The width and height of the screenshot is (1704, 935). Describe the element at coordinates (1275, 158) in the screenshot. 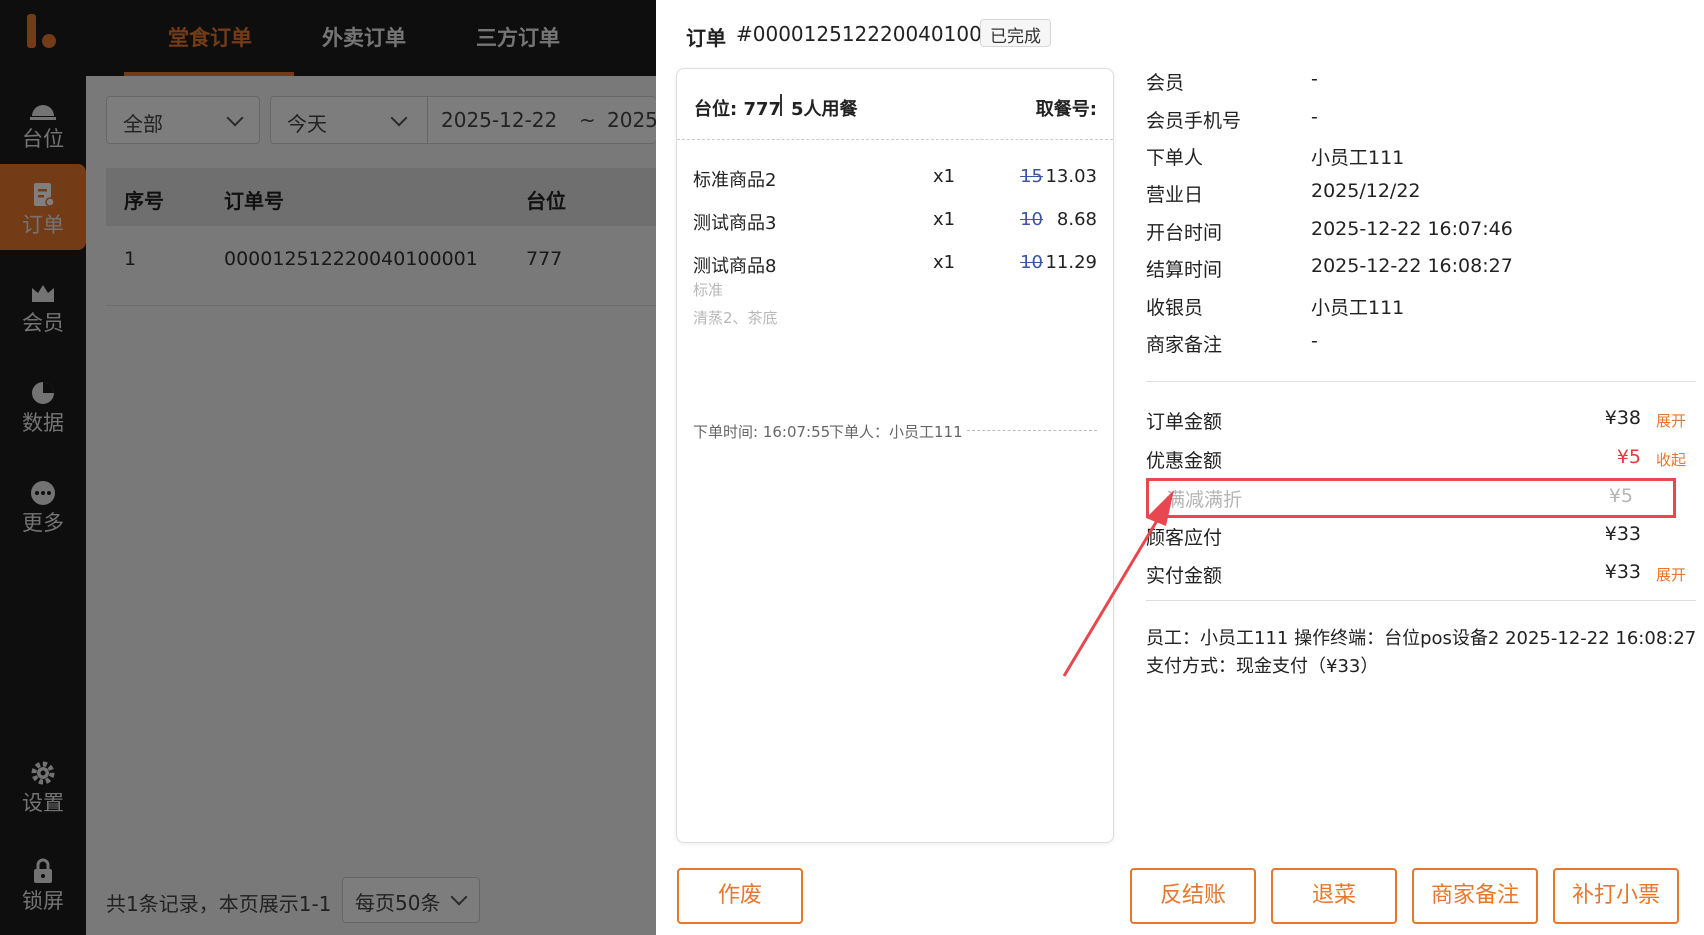

I see `info-row-orderer: 下单人 小员工111` at that location.